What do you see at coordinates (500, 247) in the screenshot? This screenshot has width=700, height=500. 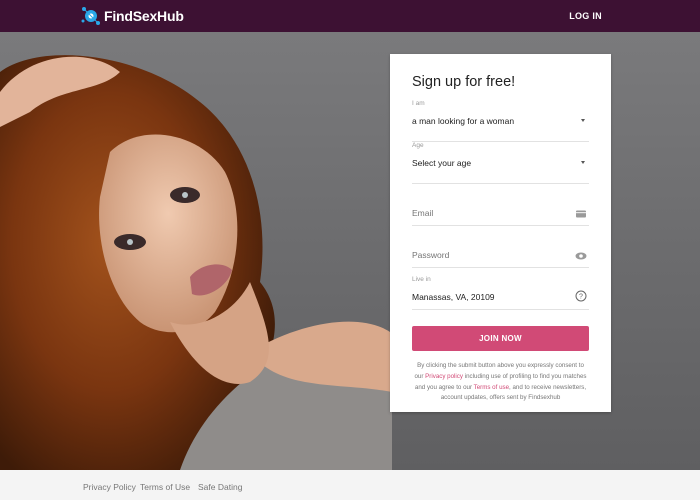 I see `password-field` at bounding box center [500, 247].